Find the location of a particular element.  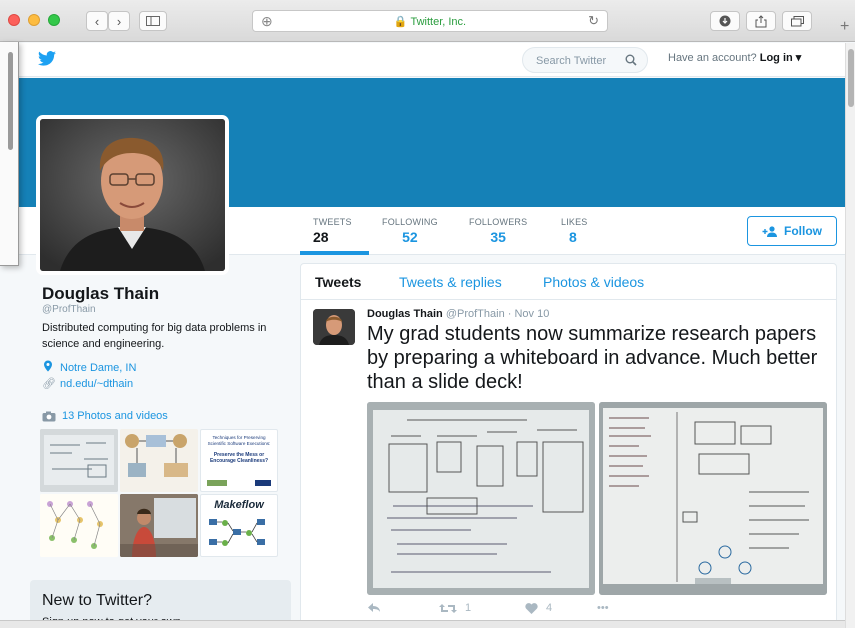

link-icon: 🔗︎ is located at coordinates (49, 384).